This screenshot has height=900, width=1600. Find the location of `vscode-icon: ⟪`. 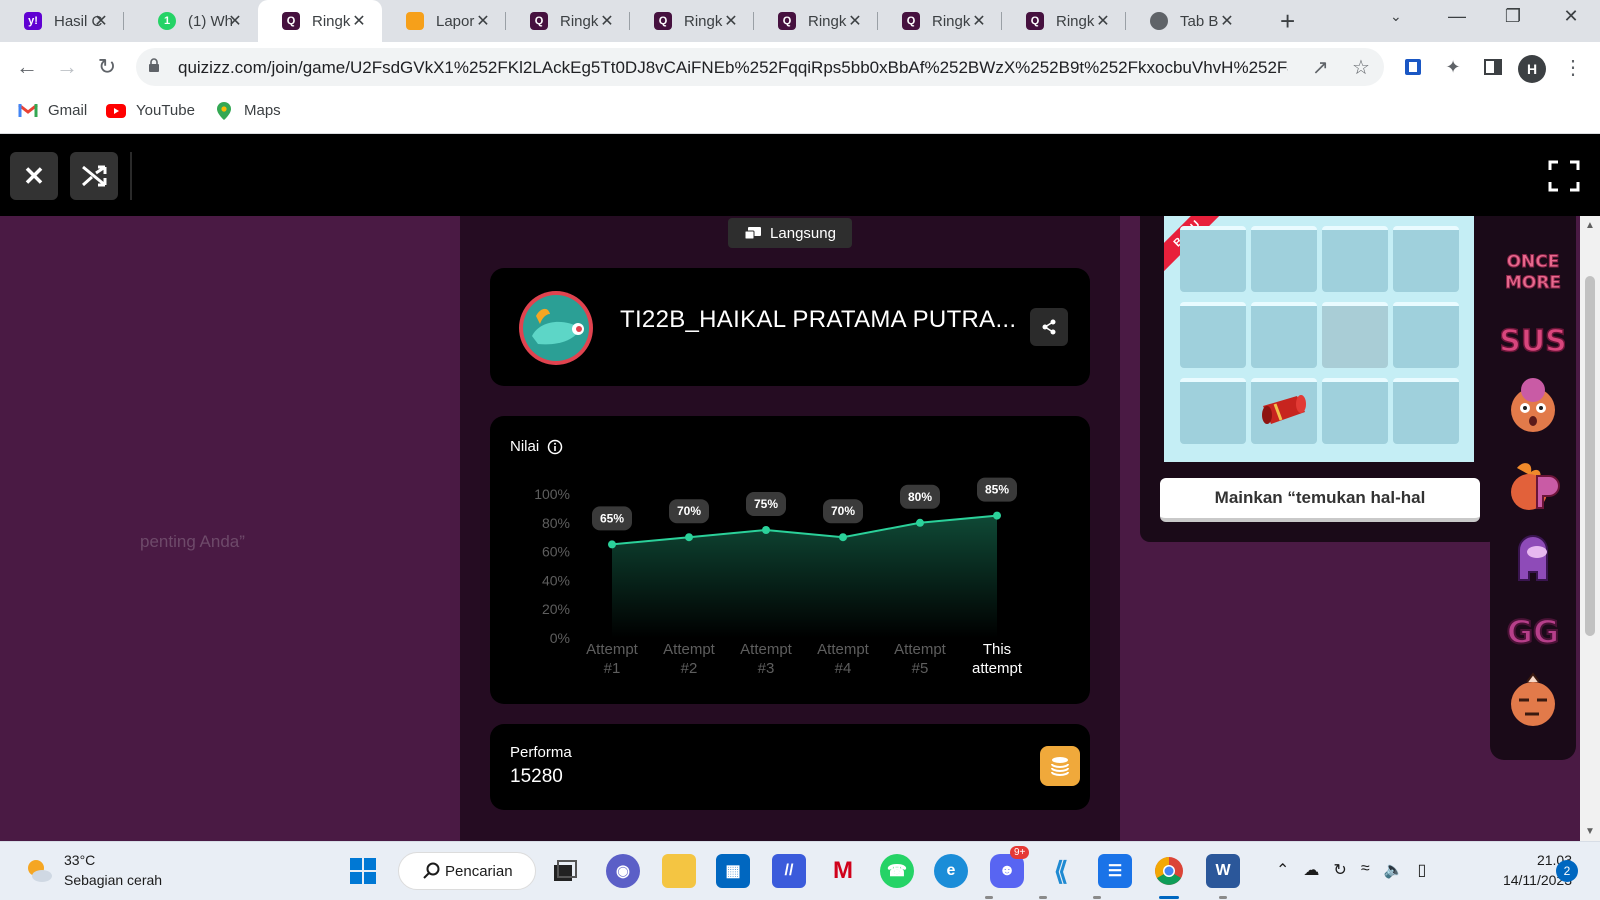

vscode-icon: ⟪ is located at coordinates (1061, 871).